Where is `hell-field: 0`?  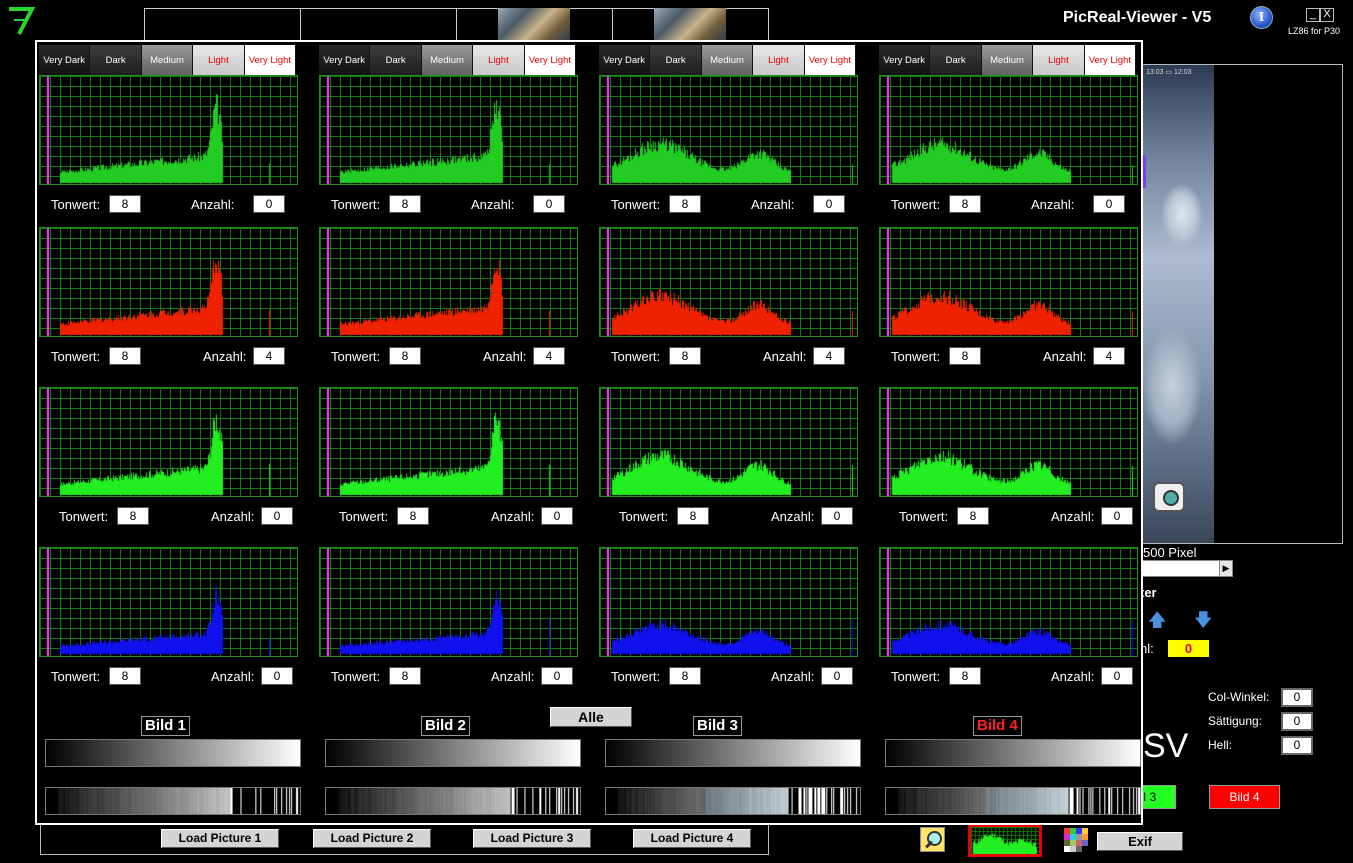
hell-field: 0 is located at coordinates (1297, 745).